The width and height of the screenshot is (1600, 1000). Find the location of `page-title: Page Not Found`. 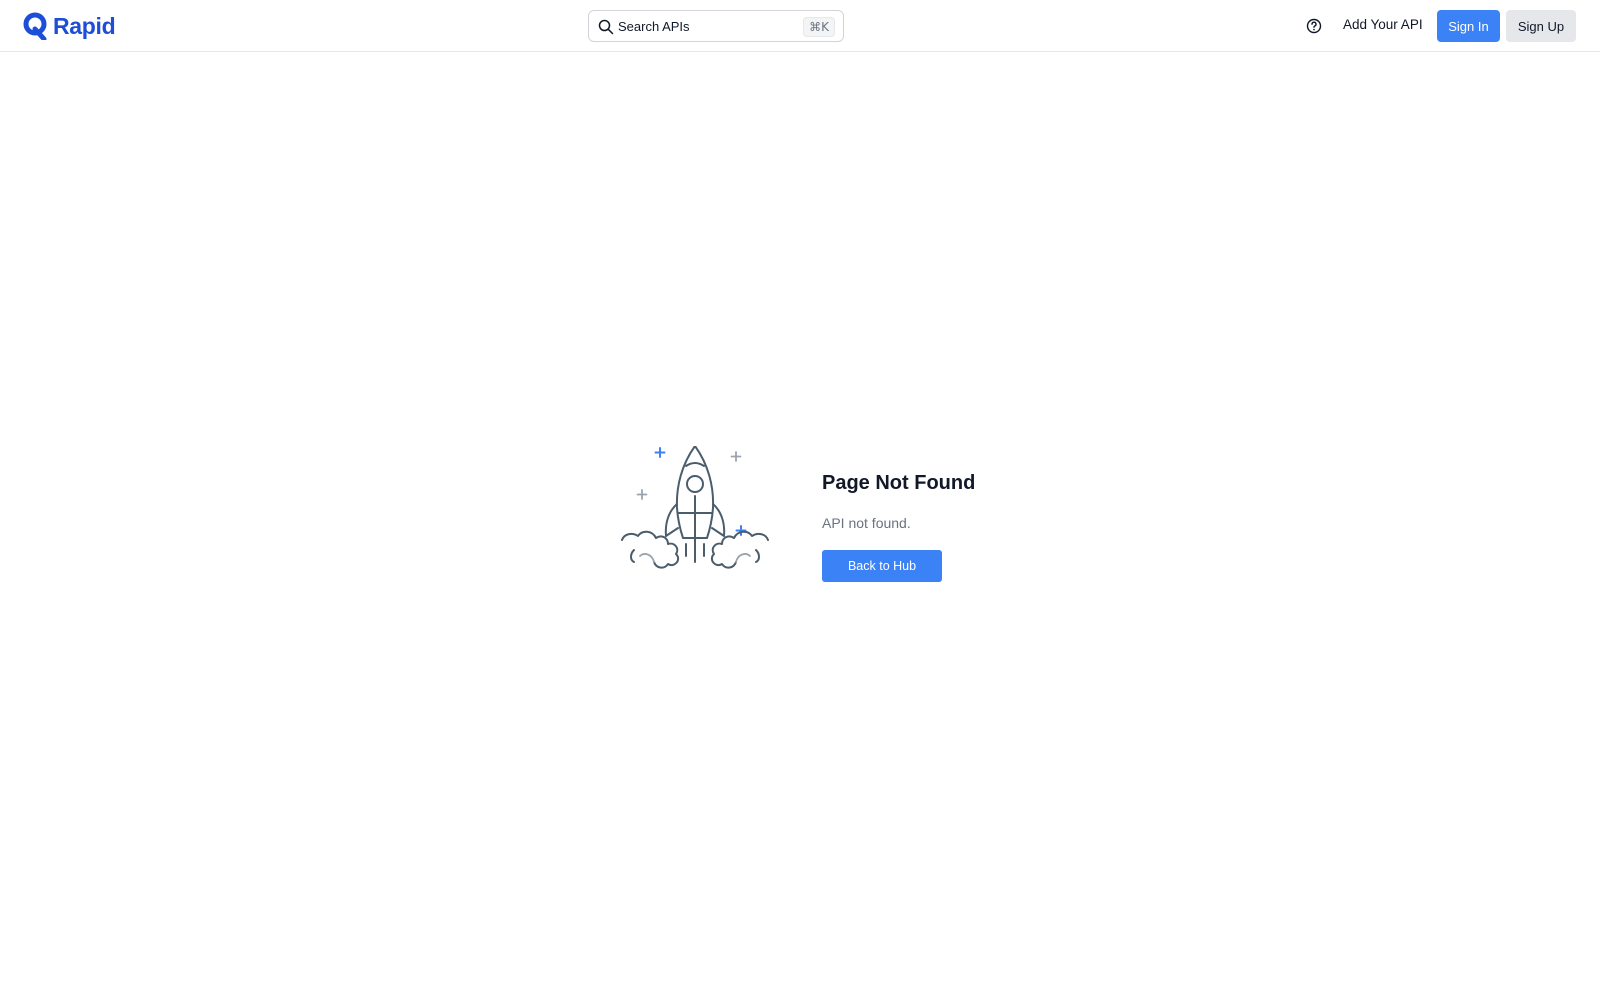

page-title: Page Not Found is located at coordinates (899, 483).